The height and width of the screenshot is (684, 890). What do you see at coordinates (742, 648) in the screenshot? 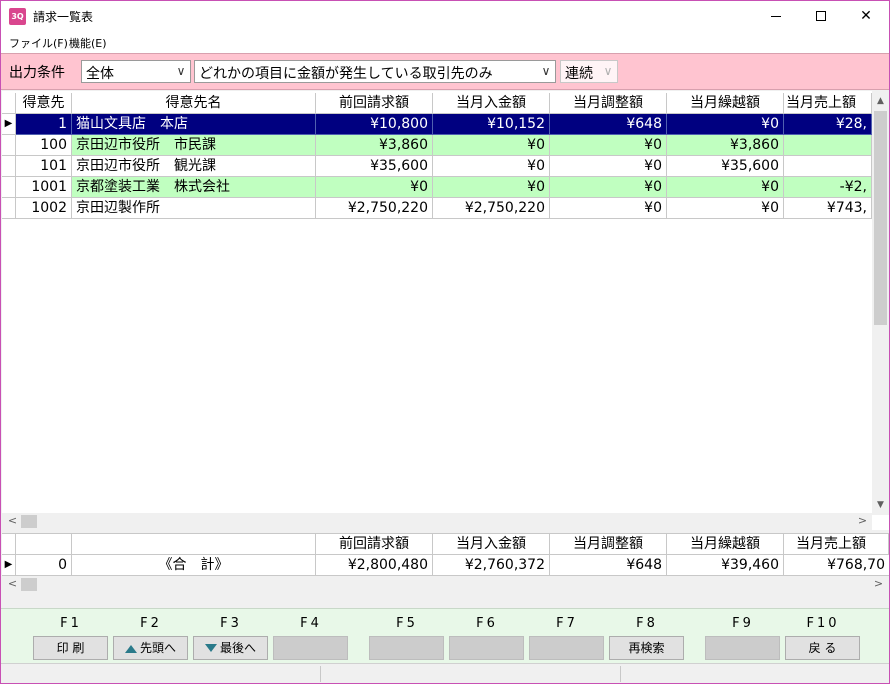
I see `f9-button` at bounding box center [742, 648].